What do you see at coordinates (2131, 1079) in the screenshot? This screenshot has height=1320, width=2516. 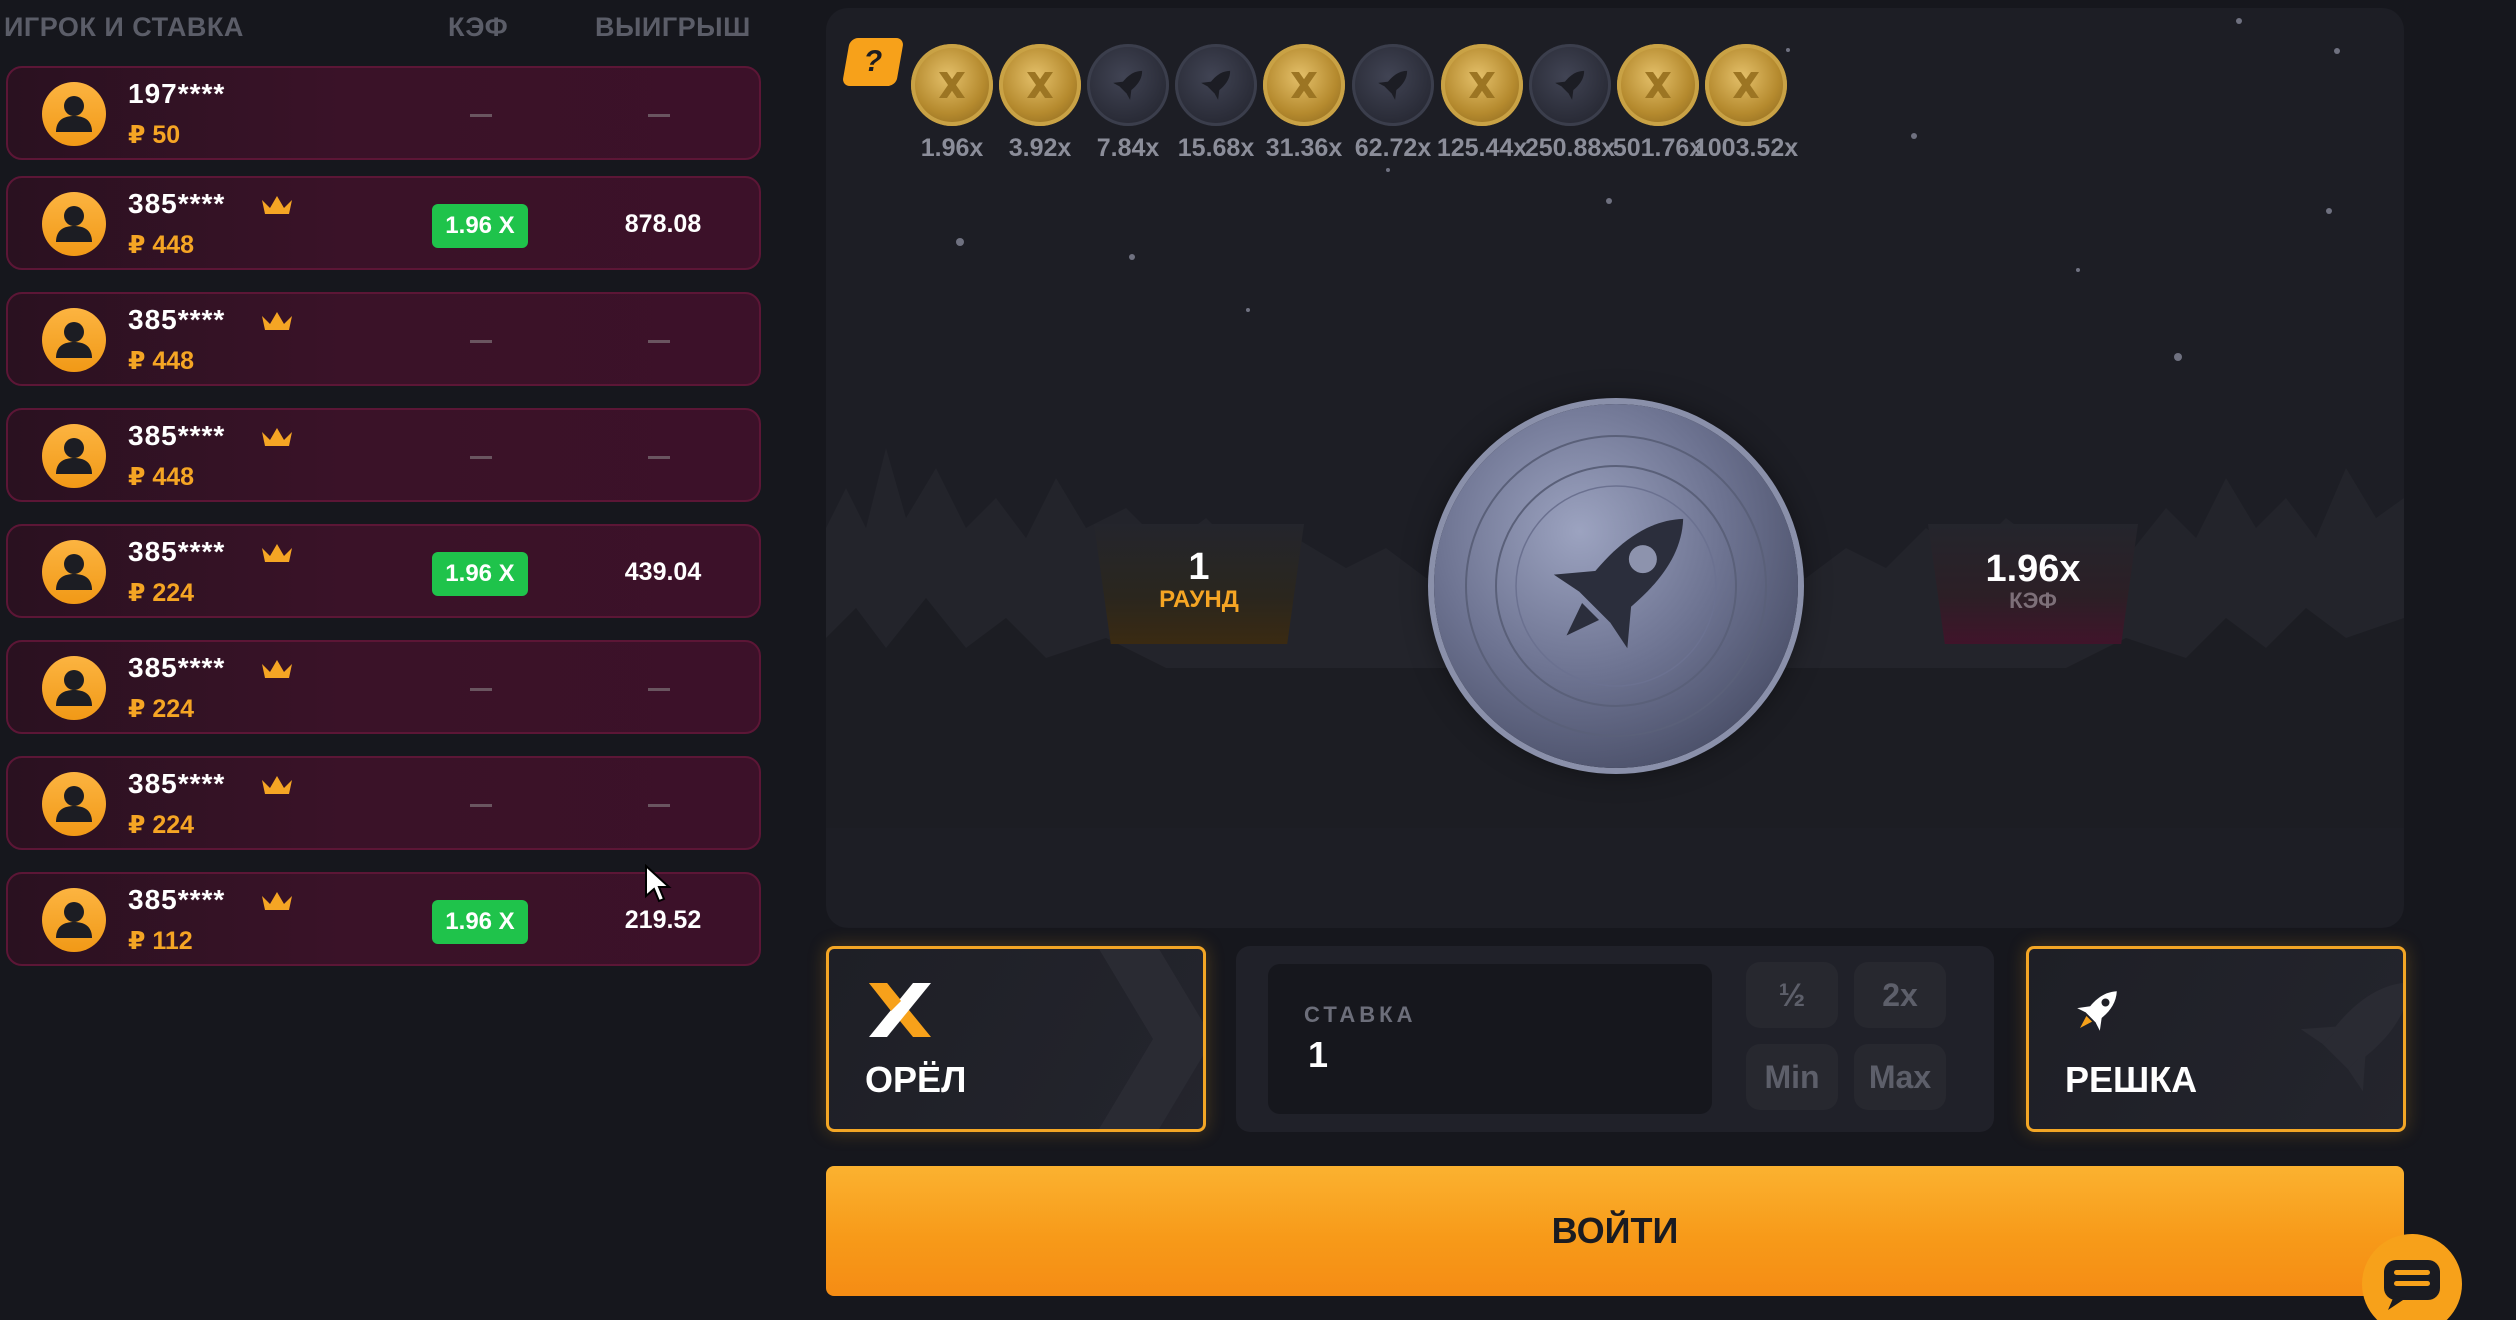 I see `tails-label: РЕШКА` at bounding box center [2131, 1079].